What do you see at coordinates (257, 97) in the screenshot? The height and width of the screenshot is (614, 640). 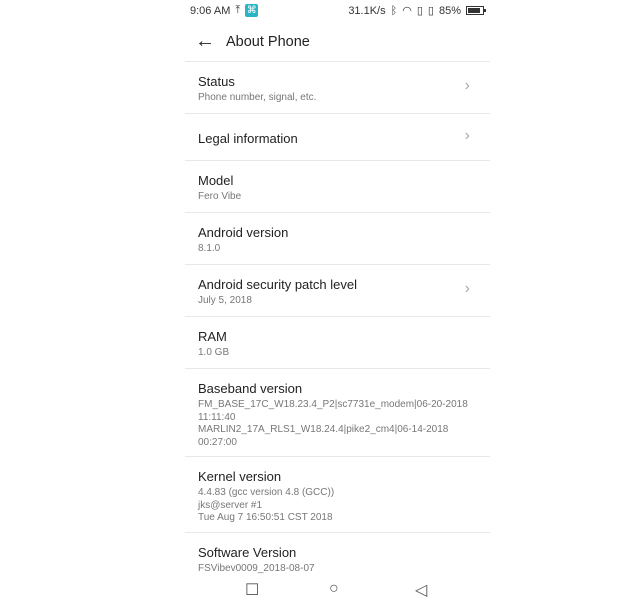 I see `item-subtitle: Phone number, signal, etc.` at bounding box center [257, 97].